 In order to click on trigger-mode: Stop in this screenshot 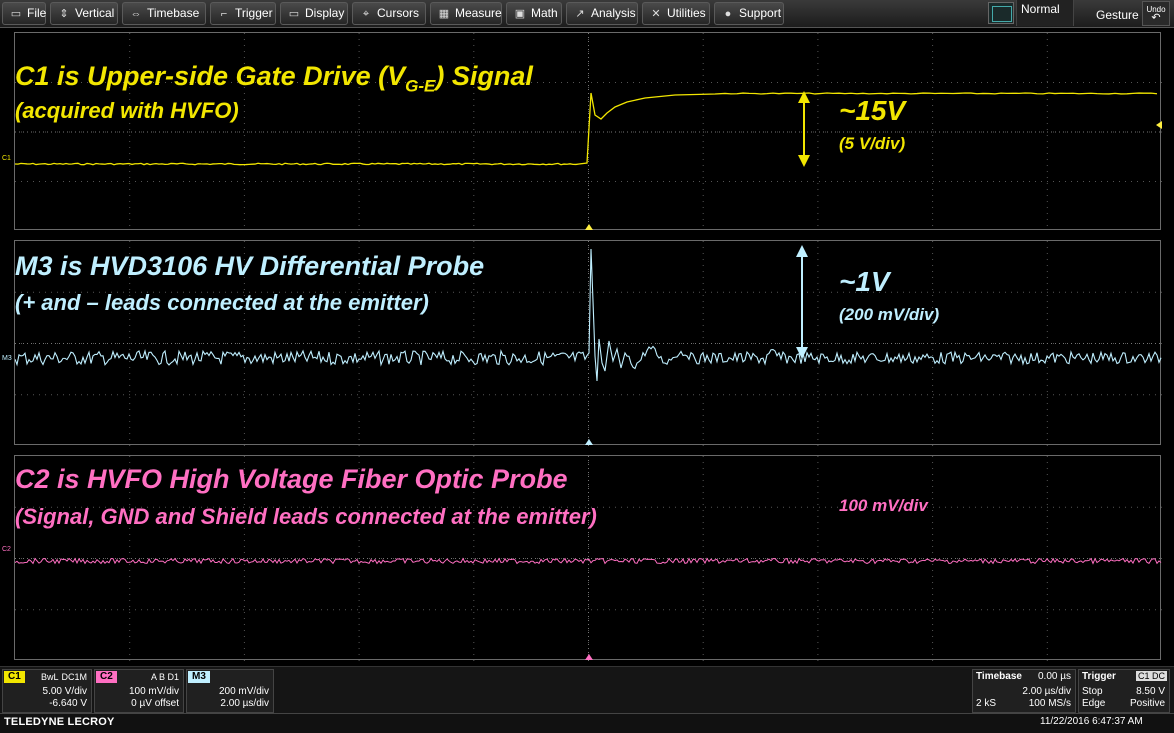, I will do `click(1092, 691)`.